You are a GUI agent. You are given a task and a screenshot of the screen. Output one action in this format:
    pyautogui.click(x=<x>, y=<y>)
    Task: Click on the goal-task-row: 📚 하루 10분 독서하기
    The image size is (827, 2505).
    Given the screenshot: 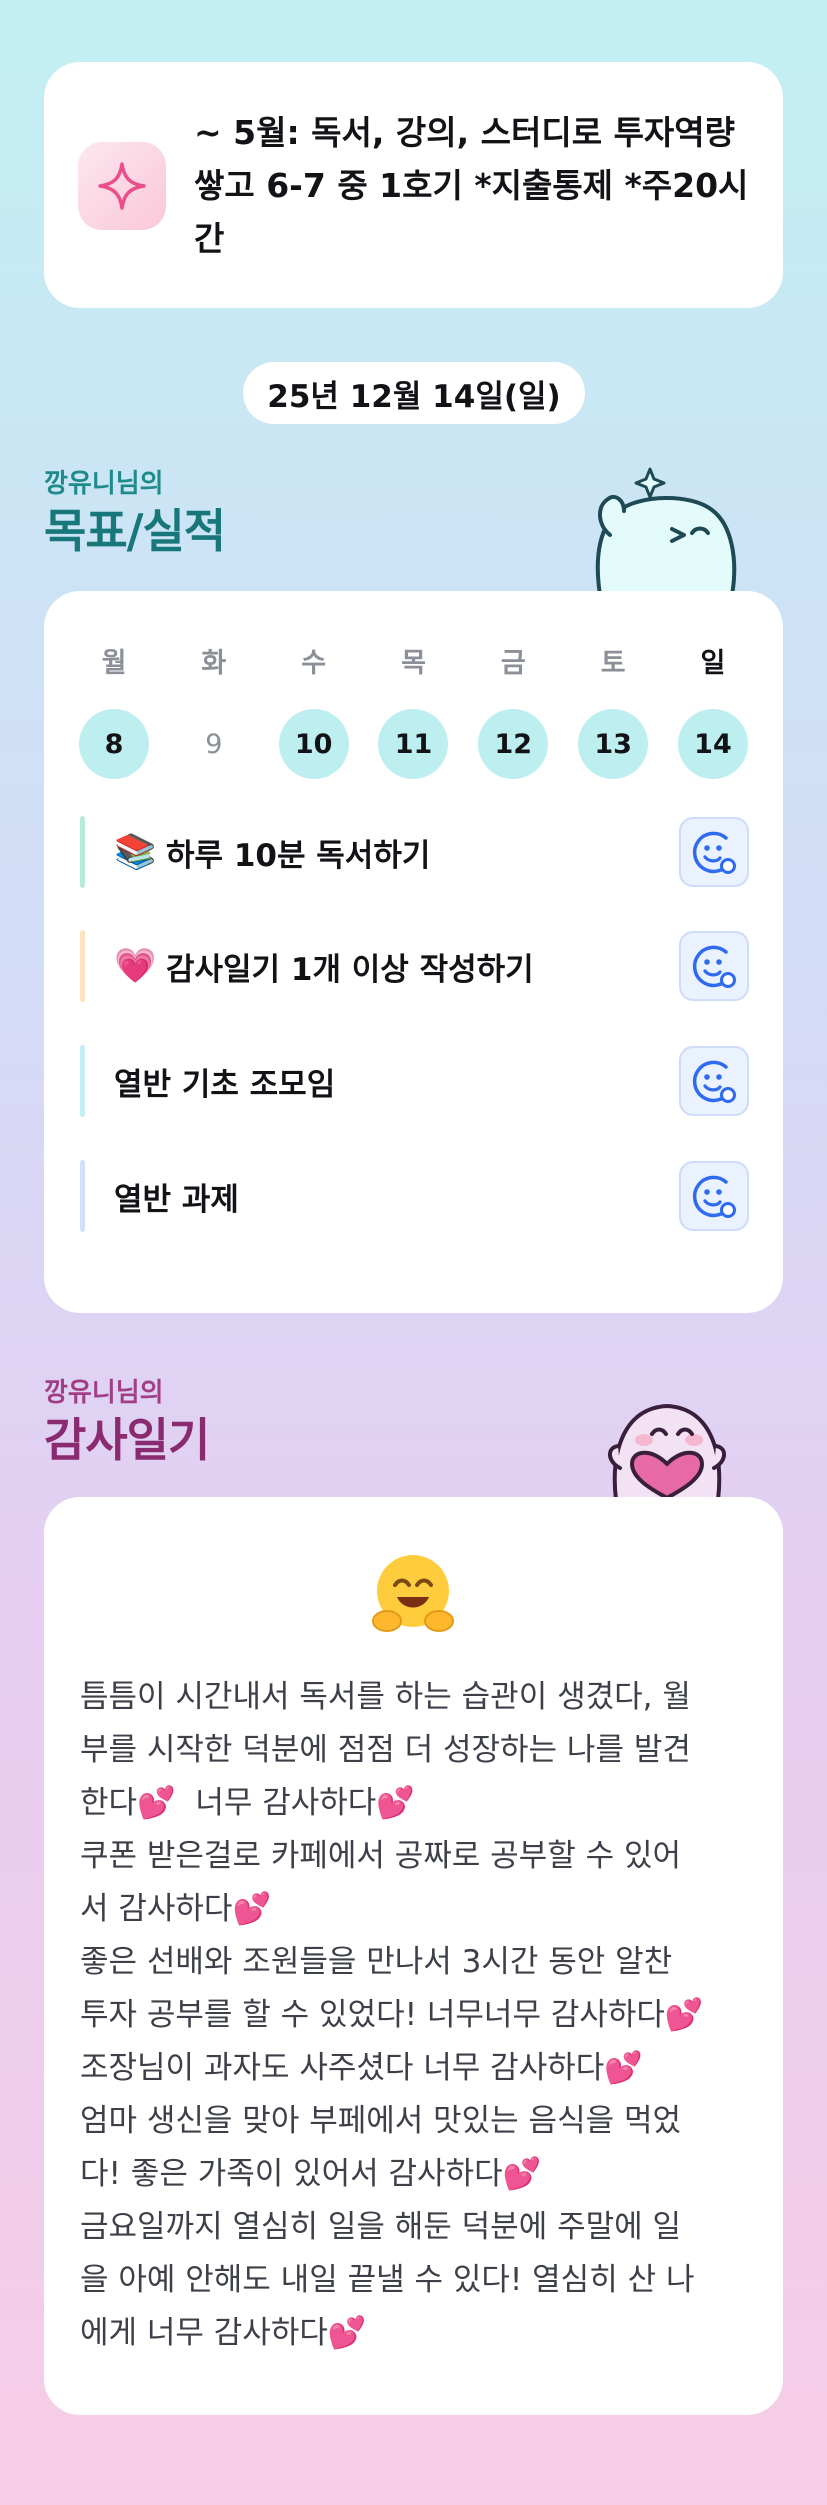 What is the action you would take?
    pyautogui.click(x=414, y=852)
    